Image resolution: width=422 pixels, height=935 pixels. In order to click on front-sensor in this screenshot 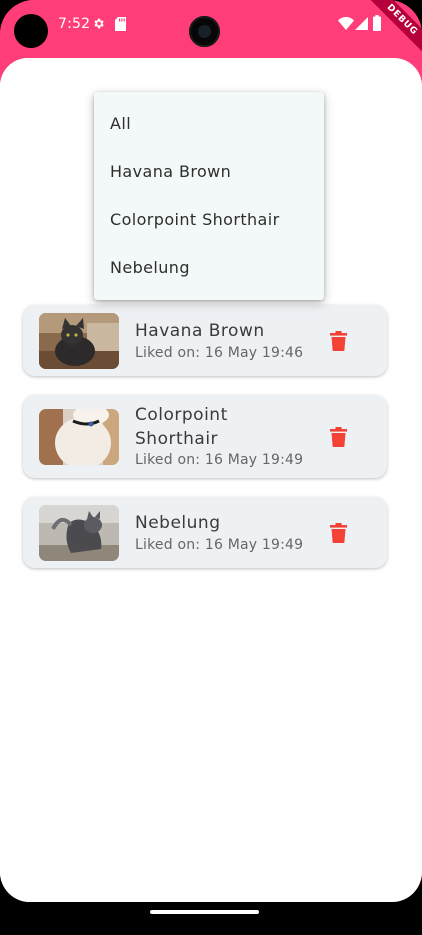, I will do `click(31, 31)`.